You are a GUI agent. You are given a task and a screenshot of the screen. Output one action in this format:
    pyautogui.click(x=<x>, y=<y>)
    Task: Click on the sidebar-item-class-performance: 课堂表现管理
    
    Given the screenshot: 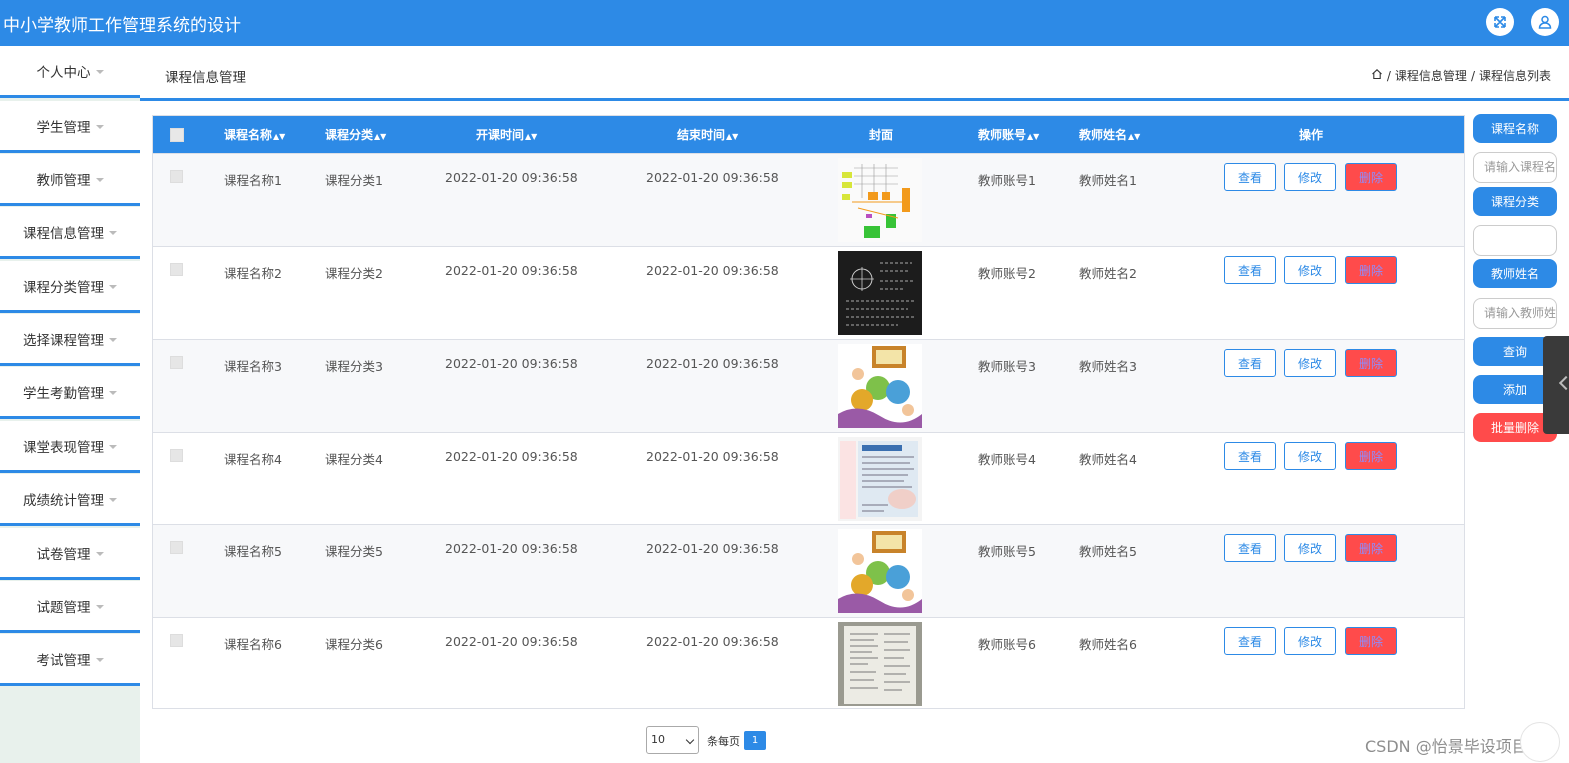 What is the action you would take?
    pyautogui.click(x=70, y=447)
    